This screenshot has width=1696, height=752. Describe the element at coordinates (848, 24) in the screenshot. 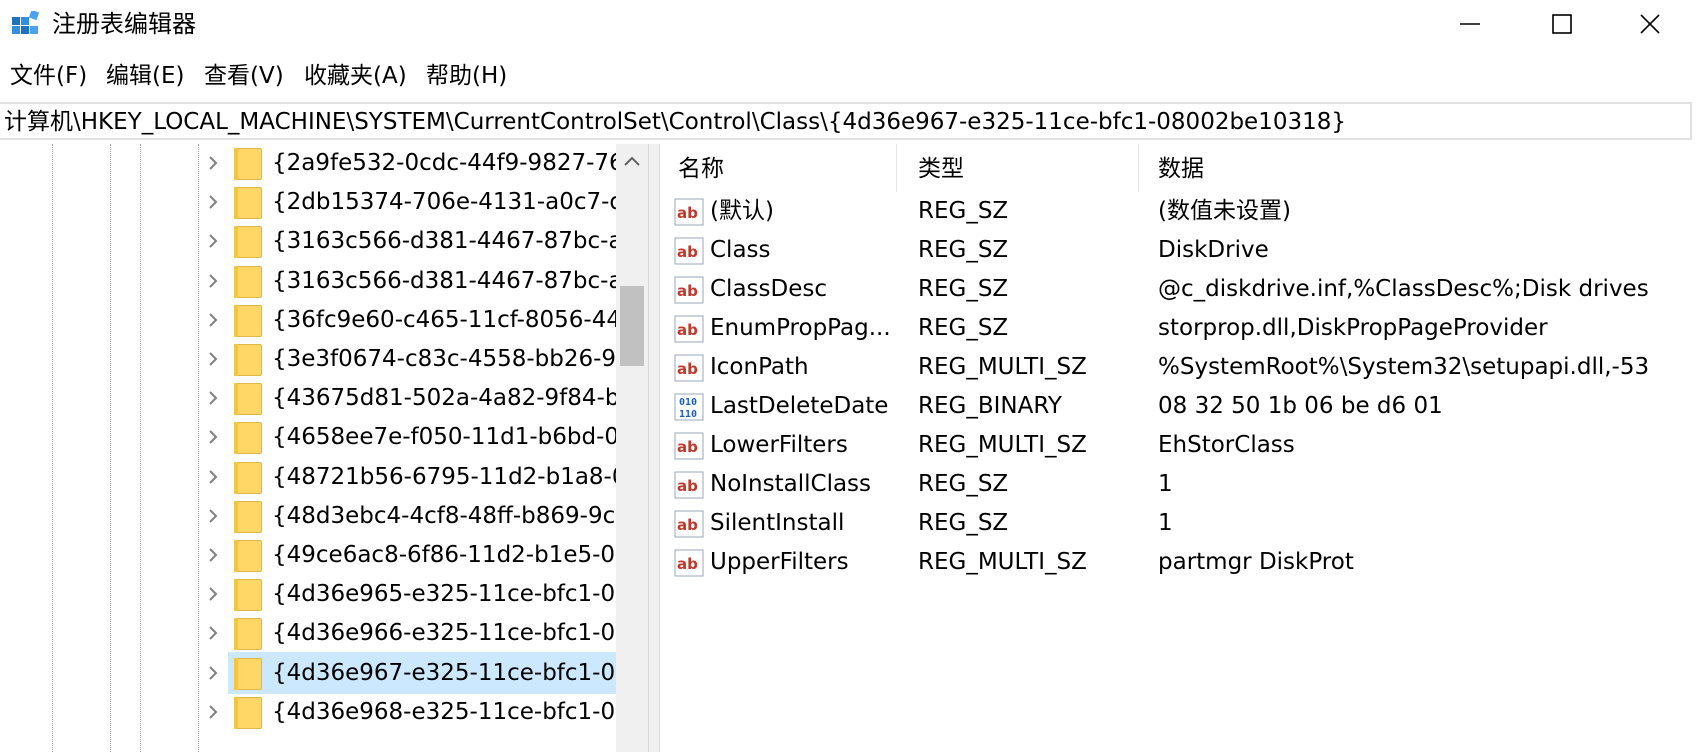

I see `title-bar: 注册表编辑器` at that location.